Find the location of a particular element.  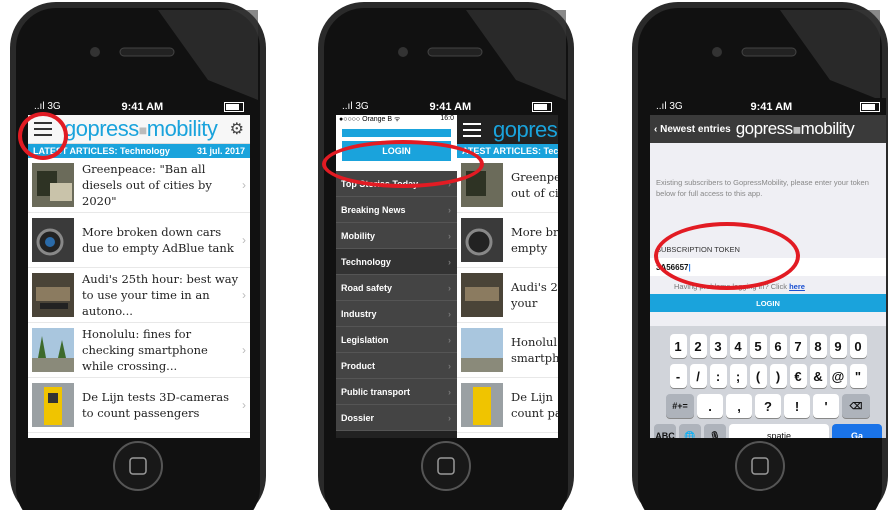

inner-status-bar: ●○○○○ Orange B ᯤ 16:0 is located at coordinates (396, 120).